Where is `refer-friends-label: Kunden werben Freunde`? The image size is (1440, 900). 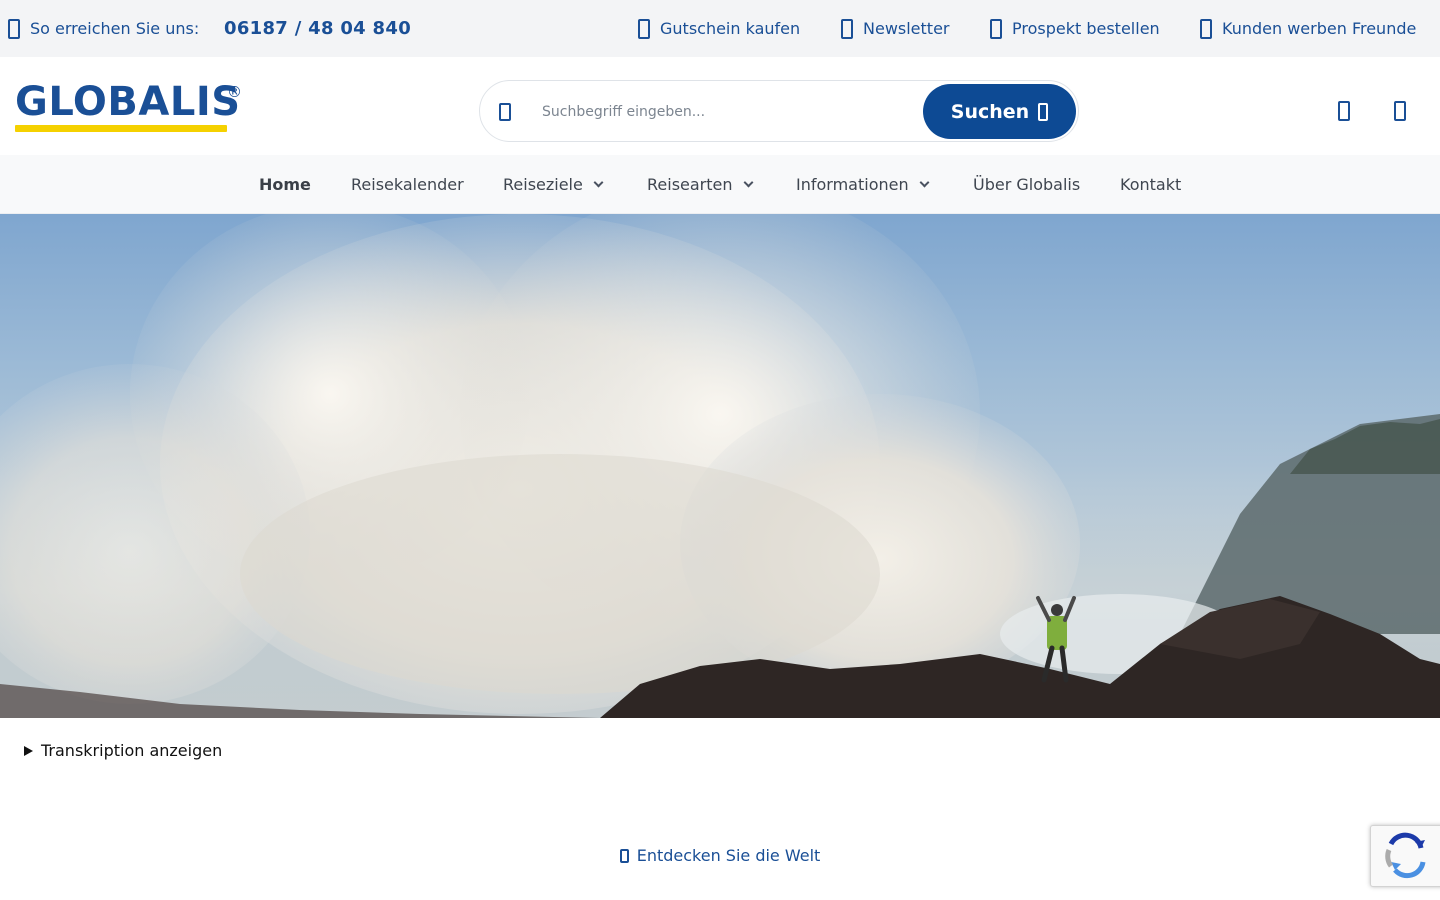 refer-friends-label: Kunden werben Freunde is located at coordinates (1319, 28).